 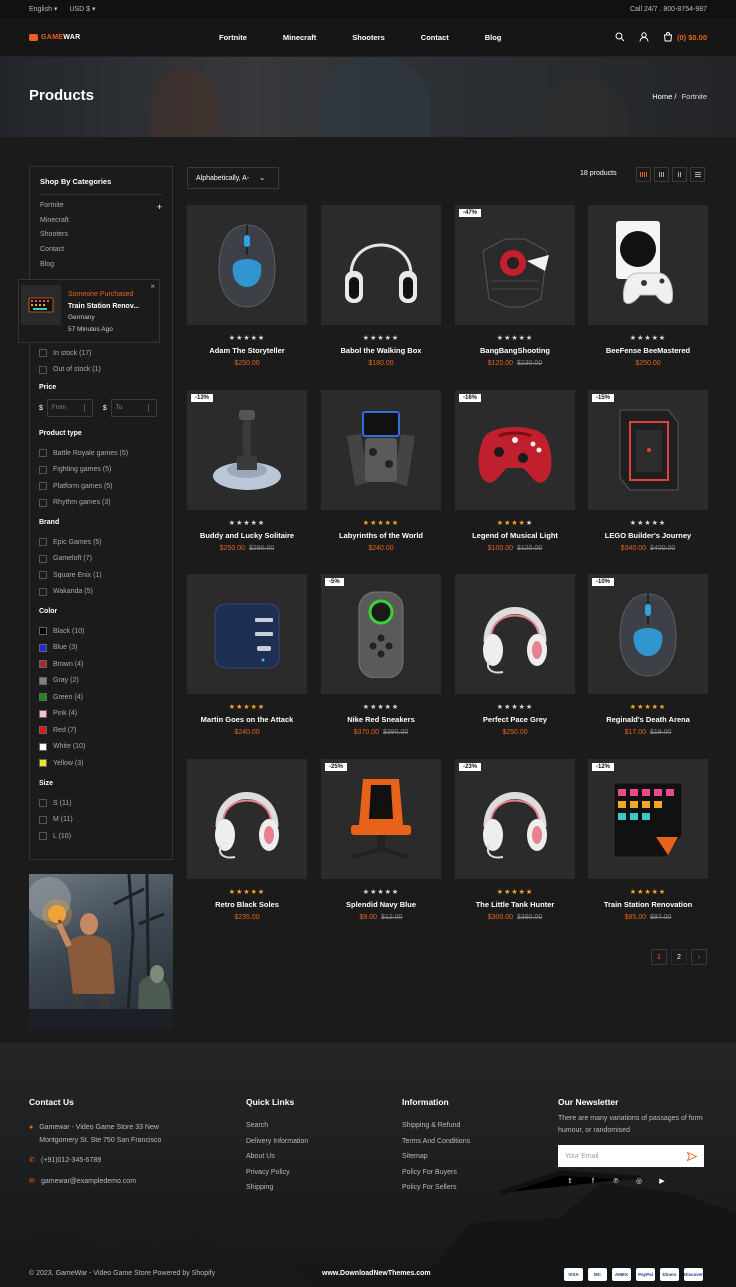 I want to click on color-option: Blue (3), so click(x=101, y=648).